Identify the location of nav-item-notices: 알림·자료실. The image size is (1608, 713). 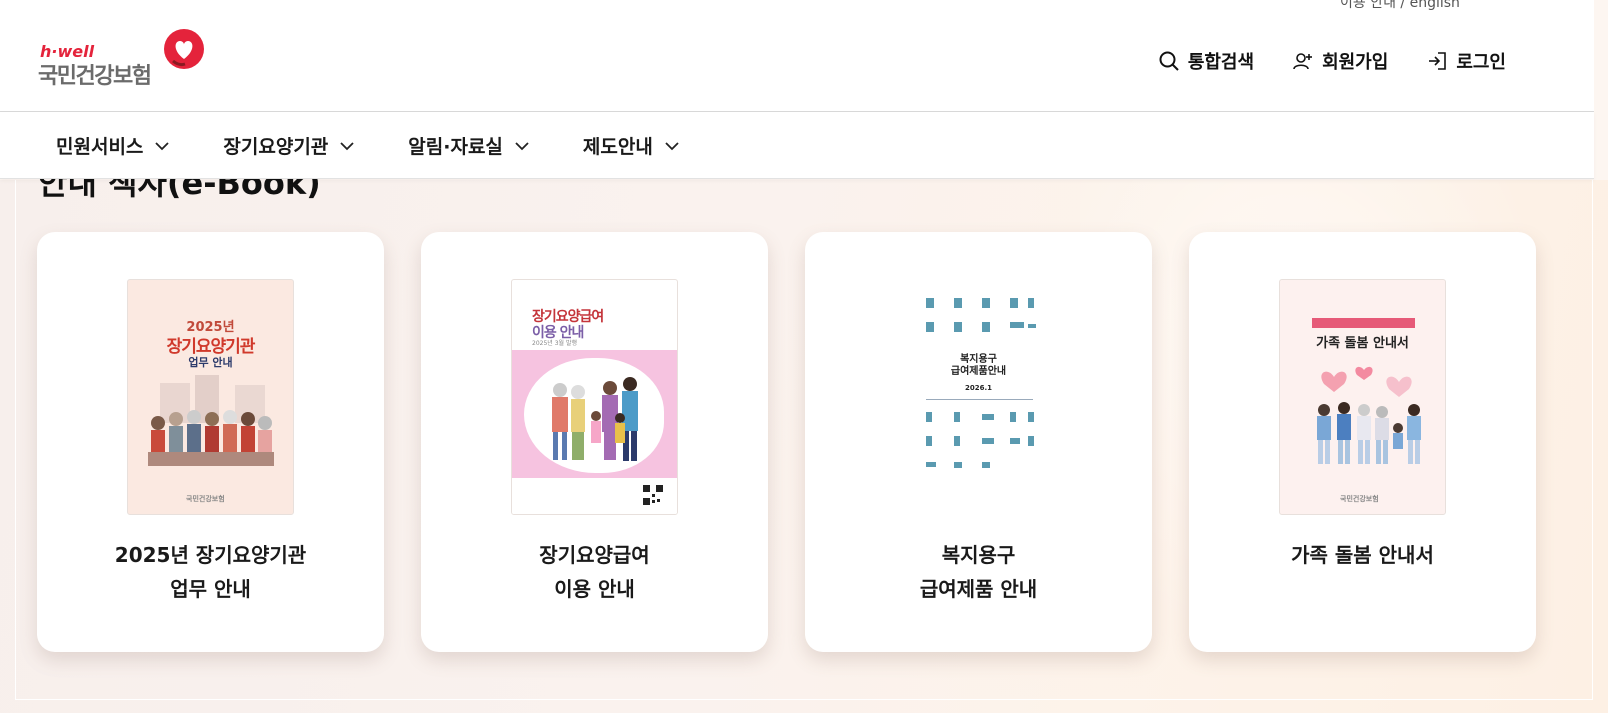
(469, 145).